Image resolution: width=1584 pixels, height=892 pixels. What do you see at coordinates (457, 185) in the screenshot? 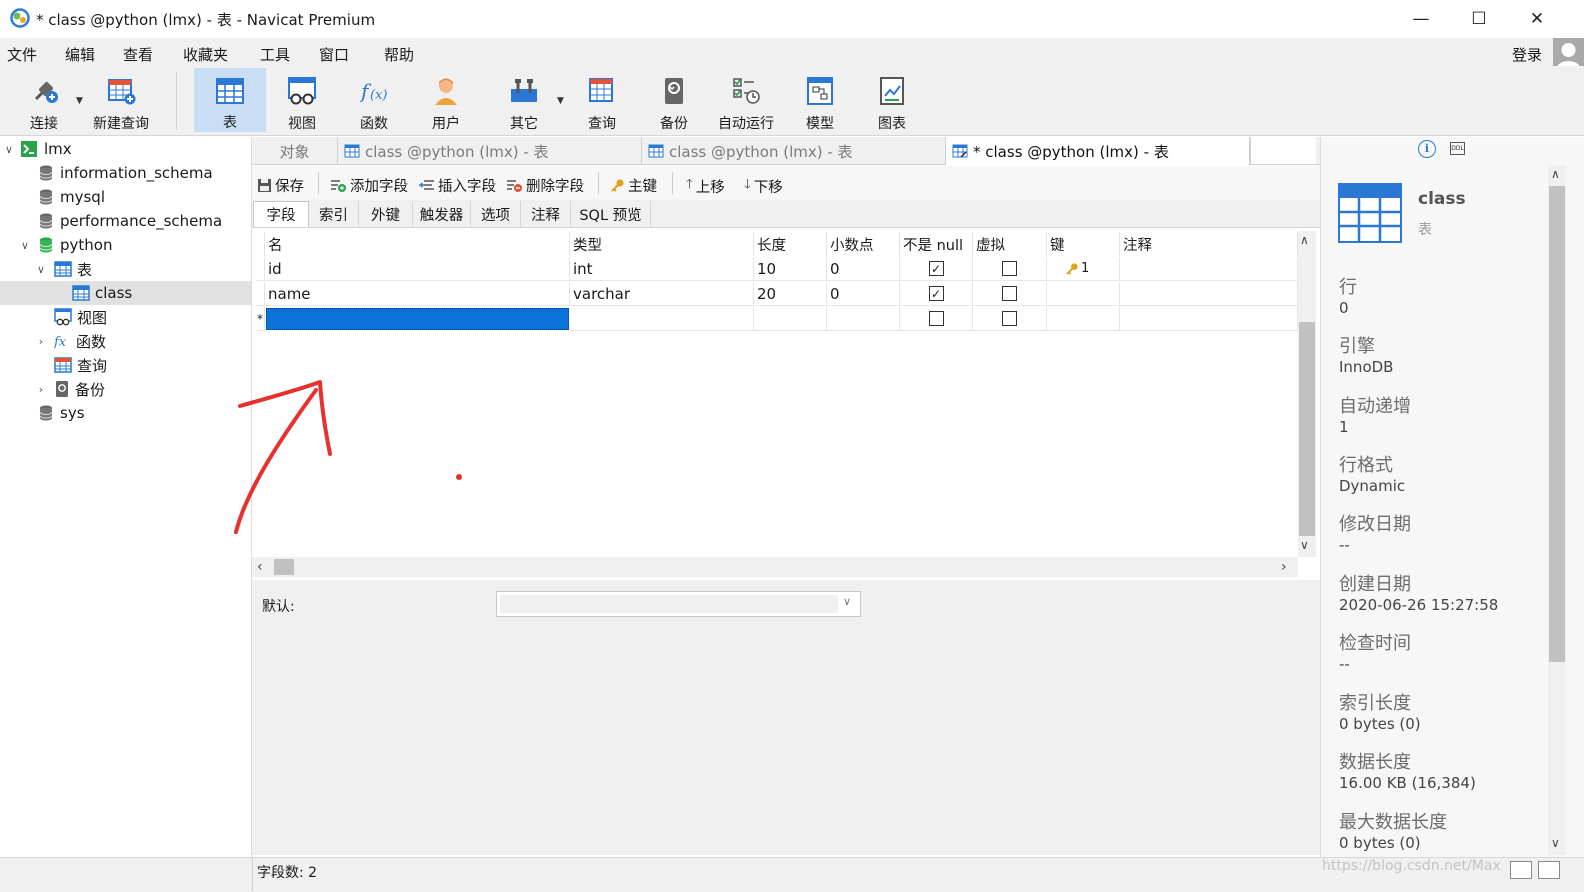
I see `insert-field-button: 插入字段` at bounding box center [457, 185].